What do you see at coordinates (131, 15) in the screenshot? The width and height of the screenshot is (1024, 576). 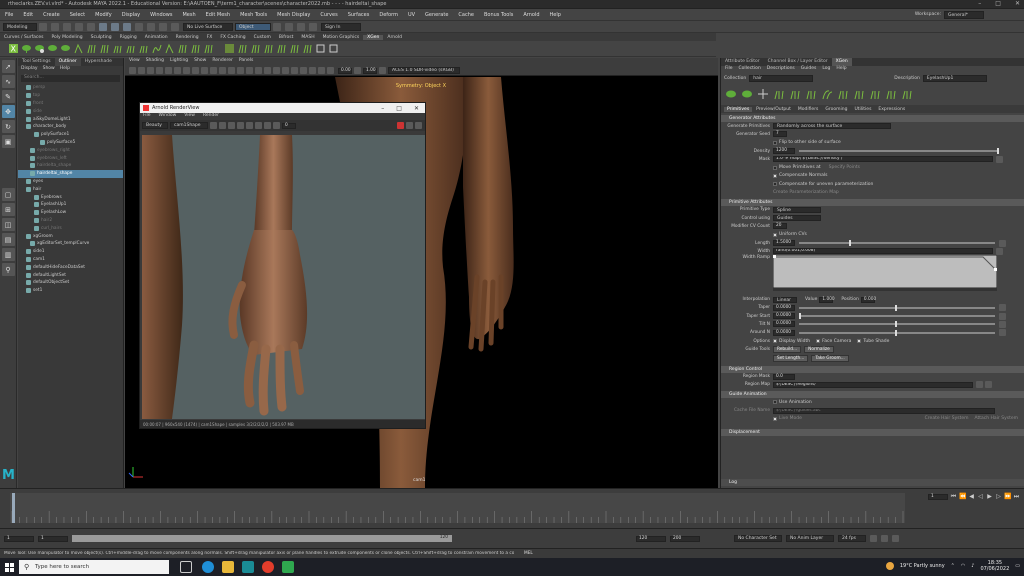 I see `menu-display: Display` at bounding box center [131, 15].